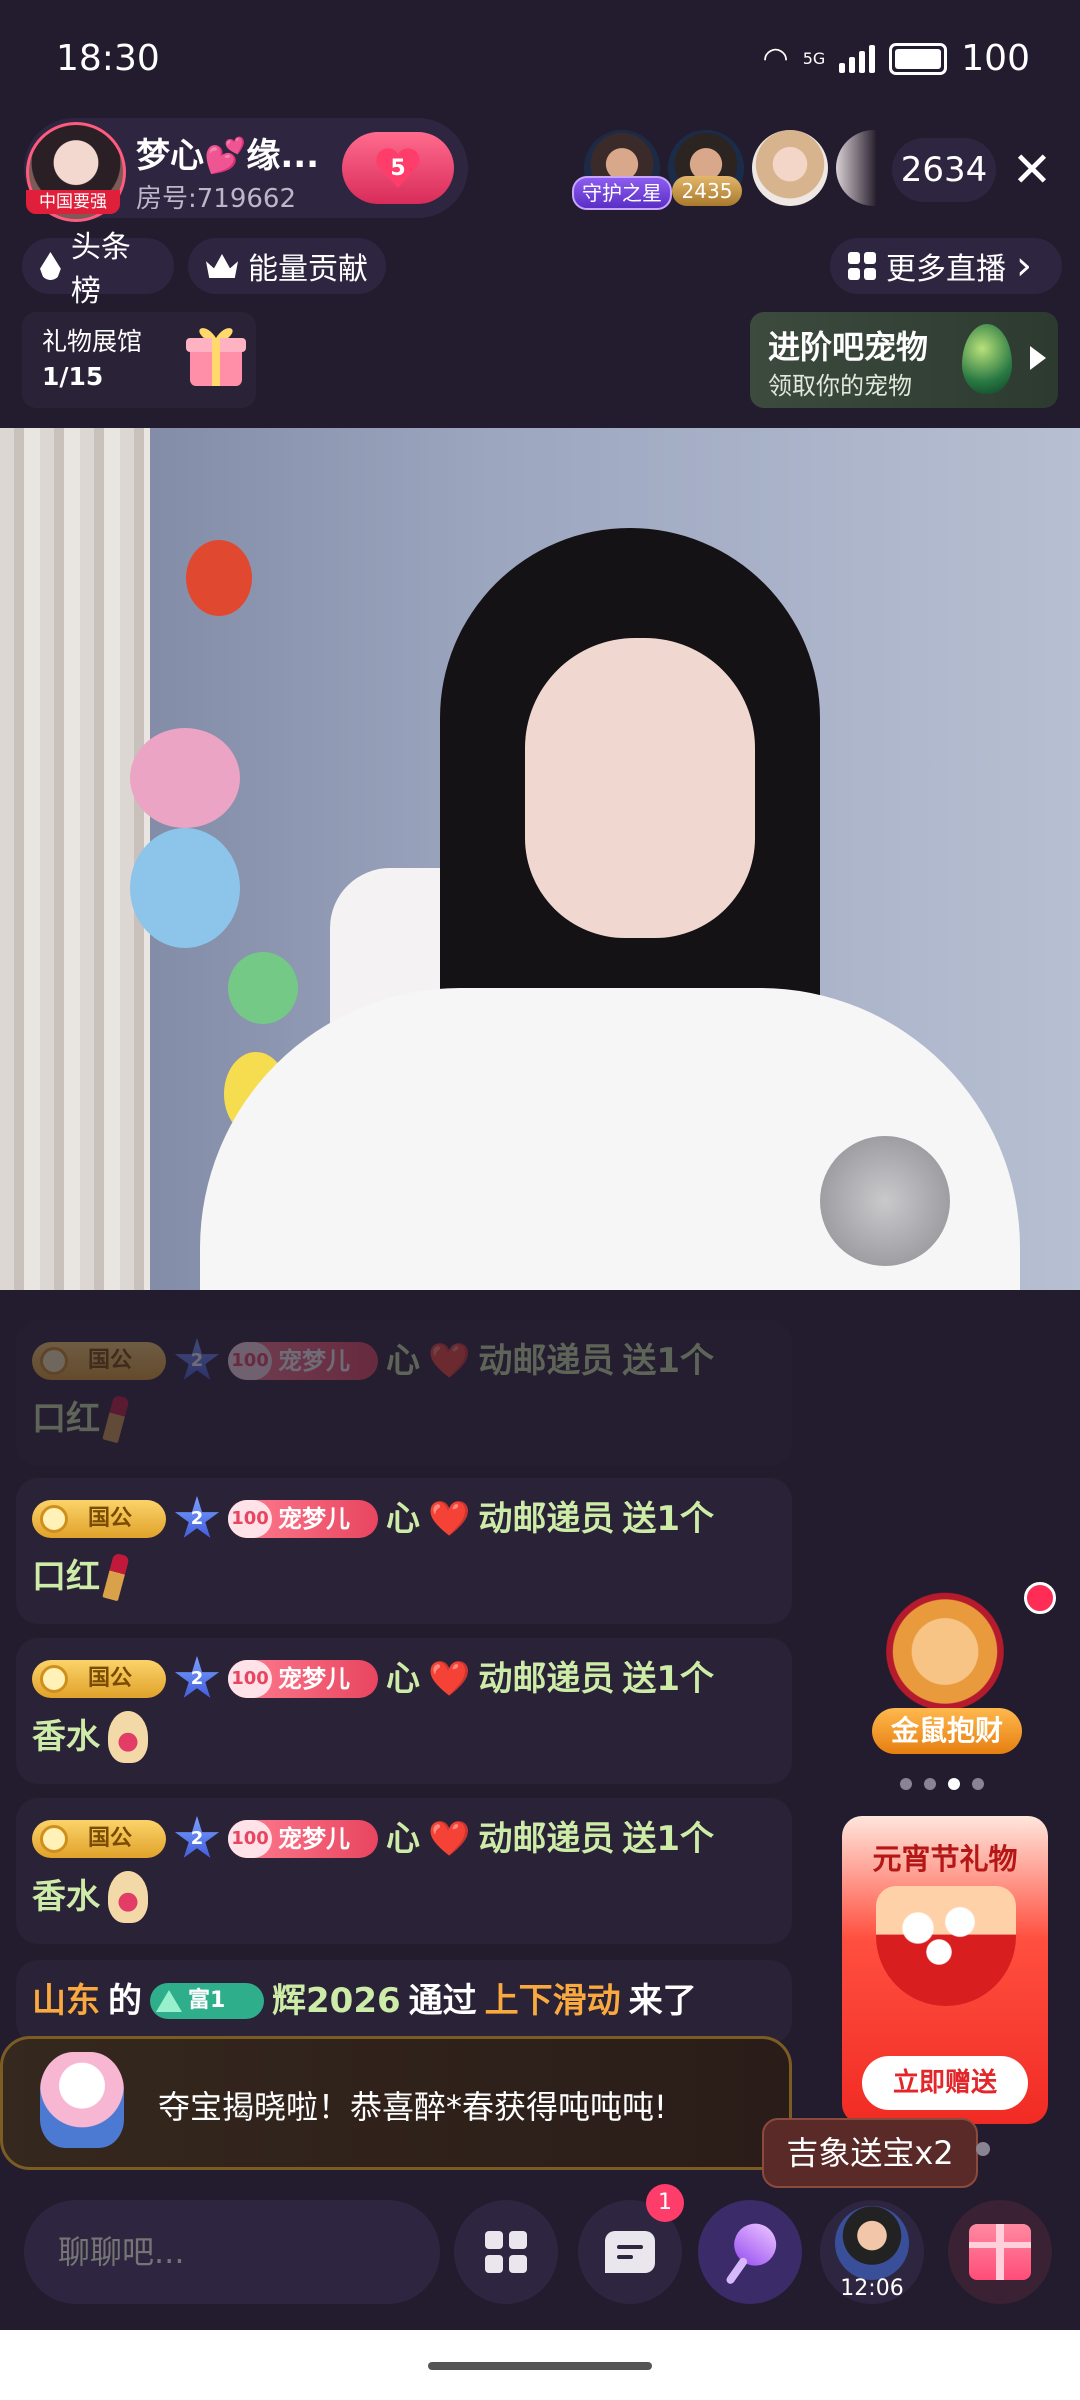  Describe the element at coordinates (404, 2002) in the screenshot. I see `user-entry-message: 山东 的 富1 辉2026 通过 上下滑动 来了` at that location.